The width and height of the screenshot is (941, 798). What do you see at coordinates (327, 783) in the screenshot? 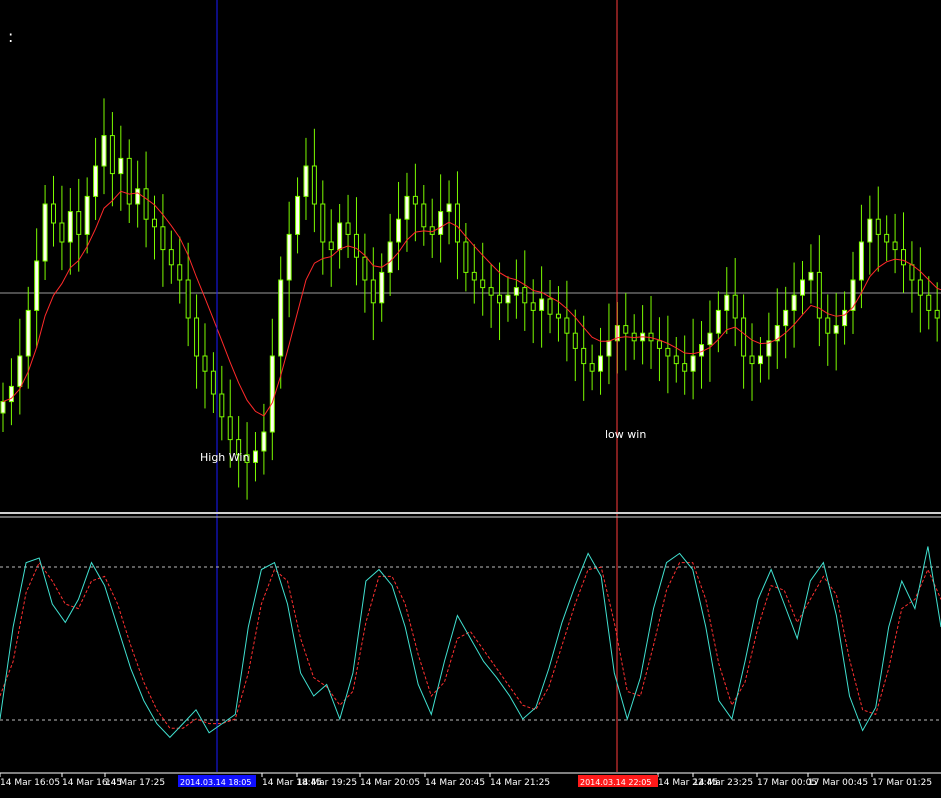
I see `time-axis-label: 14 Mar 19:25` at bounding box center [327, 783].